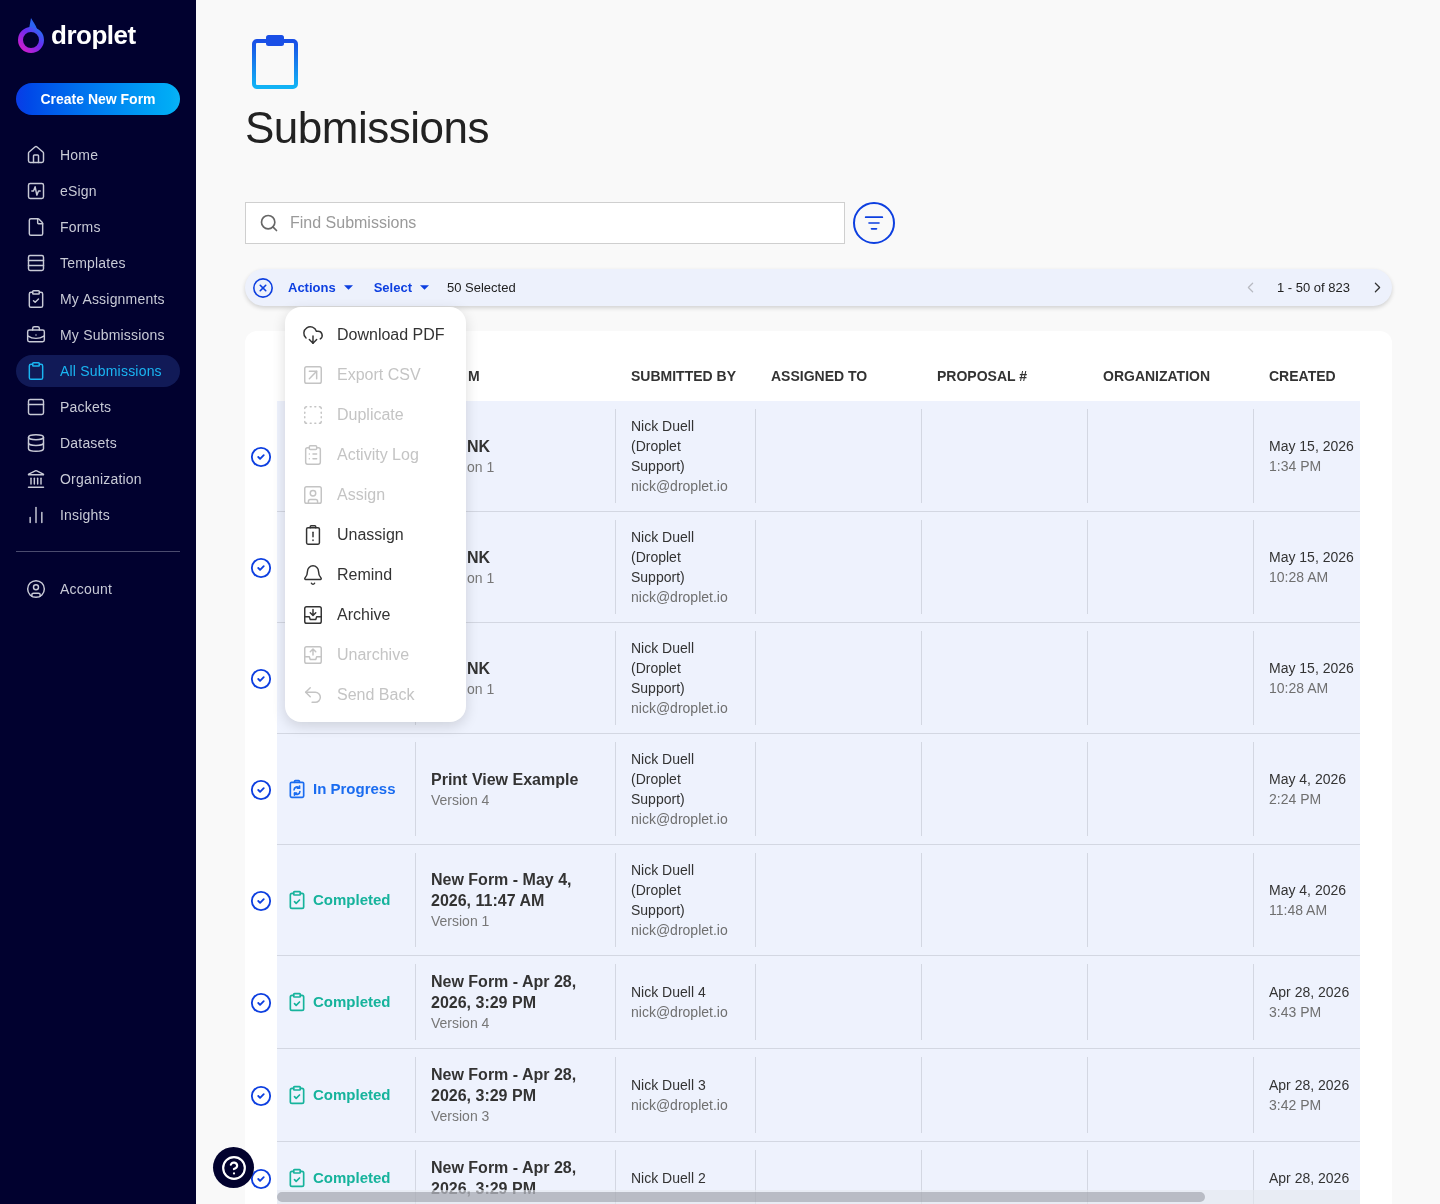 The width and height of the screenshot is (1440, 1204). Describe the element at coordinates (1295, 466) in the screenshot. I see `created-time: 1:34 PM` at that location.